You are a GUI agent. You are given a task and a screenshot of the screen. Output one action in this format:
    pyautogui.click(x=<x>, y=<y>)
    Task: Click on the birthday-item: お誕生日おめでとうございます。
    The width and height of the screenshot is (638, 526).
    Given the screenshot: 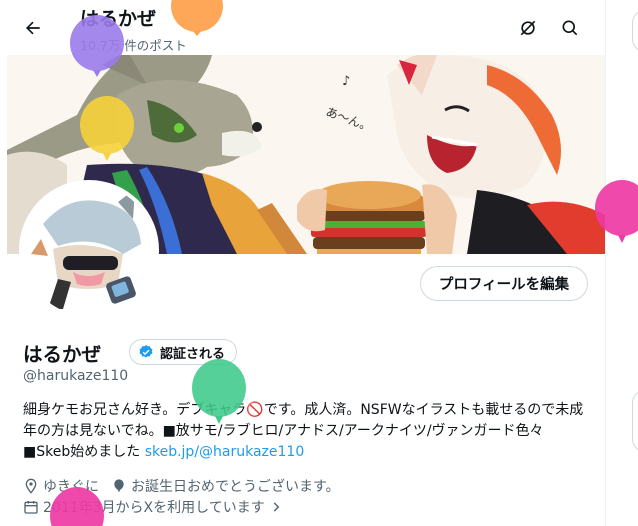 What is the action you would take?
    pyautogui.click(x=225, y=486)
    